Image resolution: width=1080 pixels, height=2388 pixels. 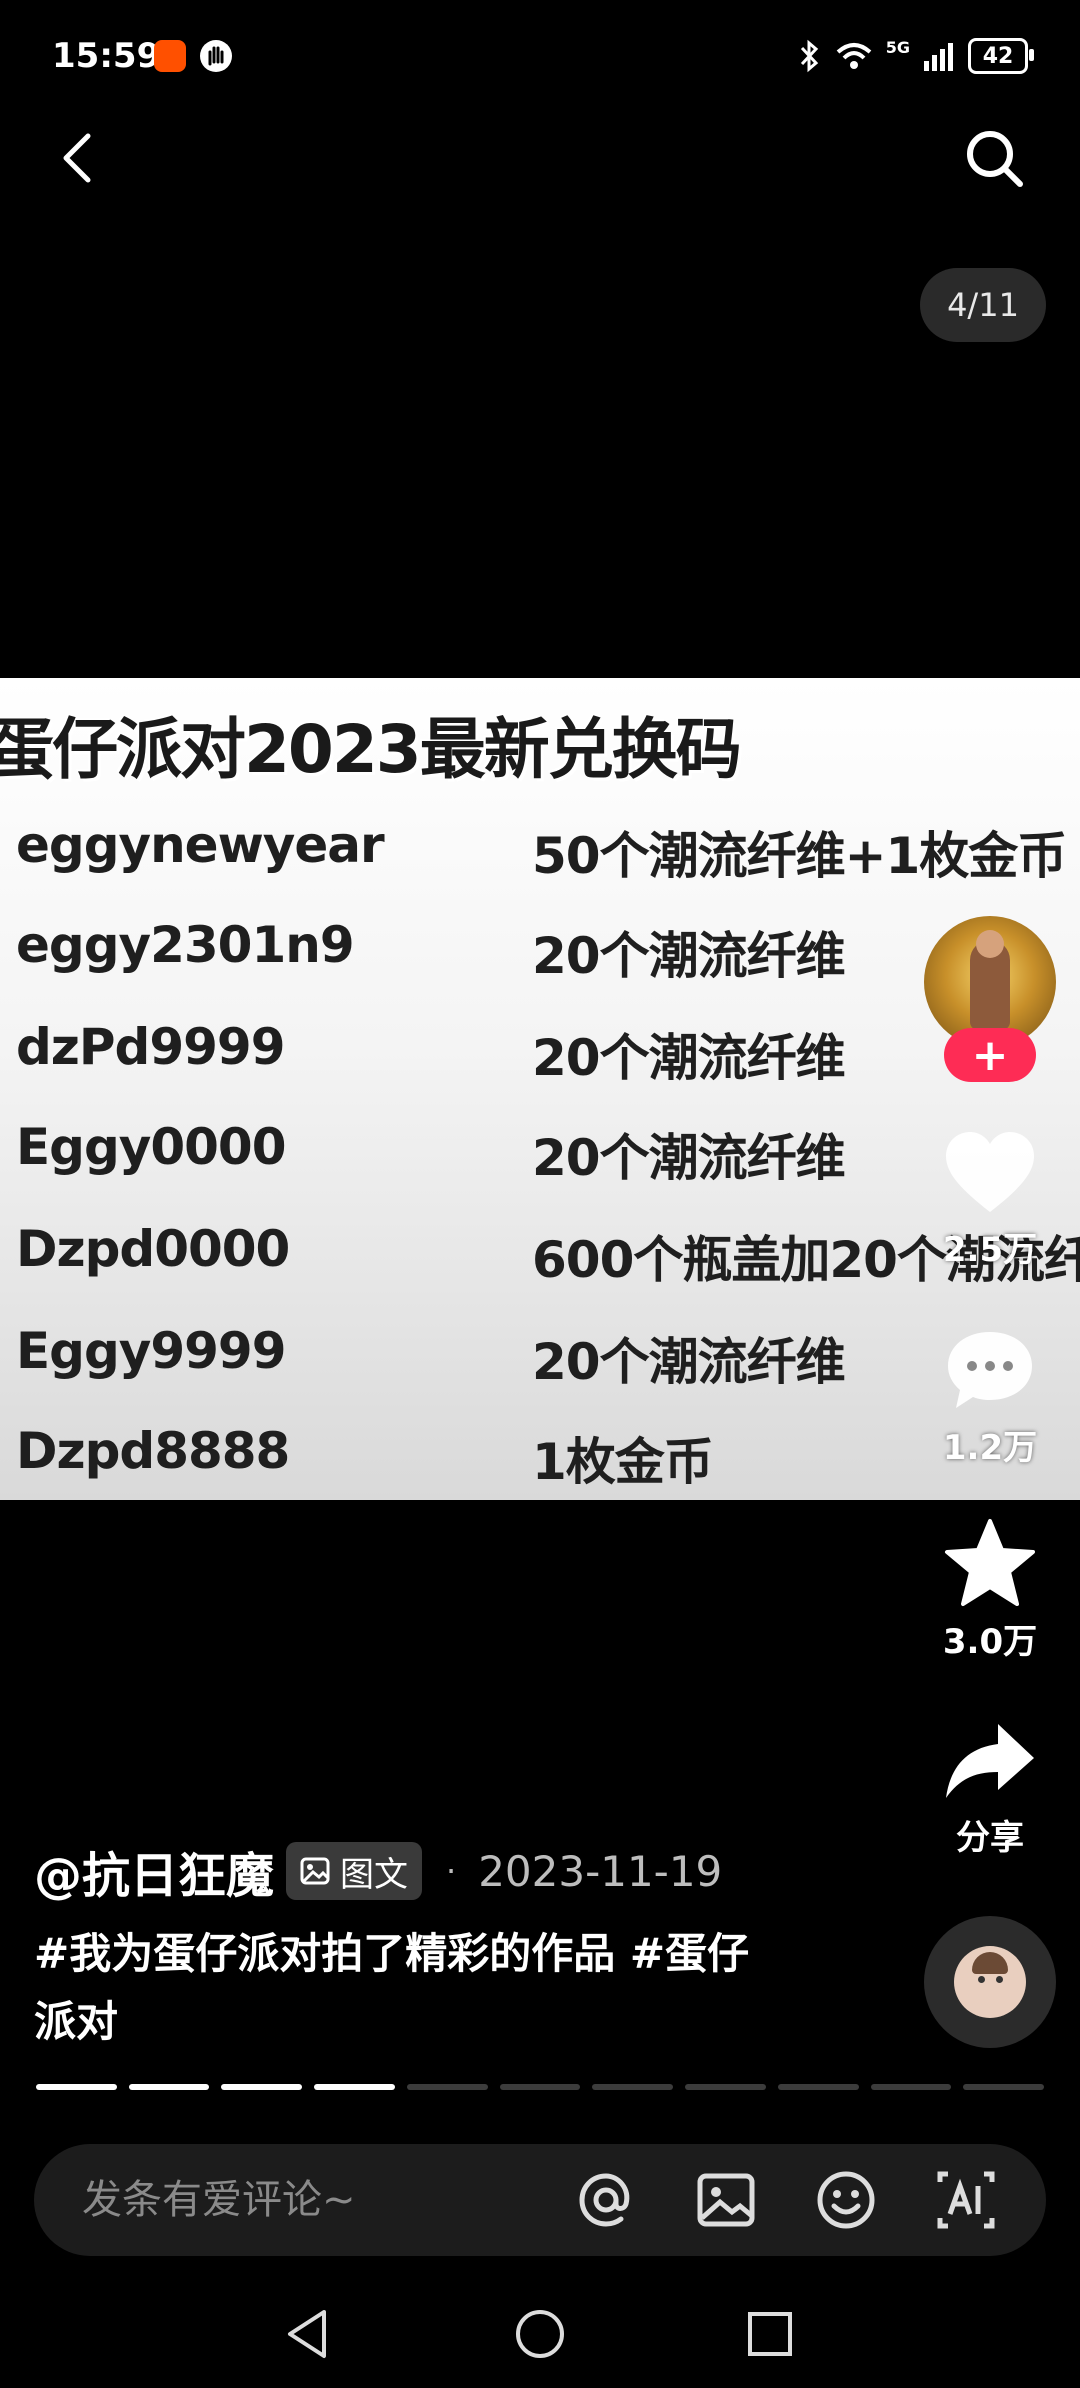 What do you see at coordinates (846, 2200) in the screenshot?
I see `emoji-icon` at bounding box center [846, 2200].